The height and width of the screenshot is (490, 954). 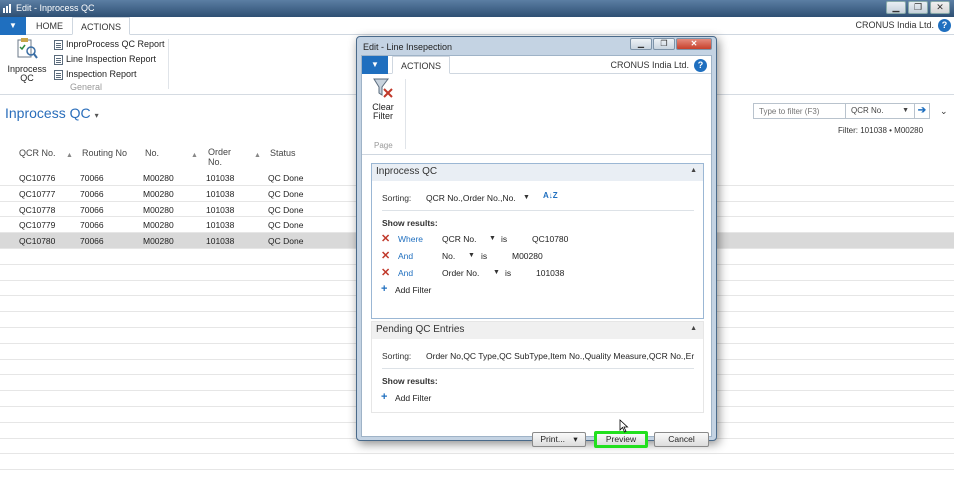 What do you see at coordinates (867, 110) in the screenshot?
I see `filter-field-value: QCR No.` at bounding box center [867, 110].